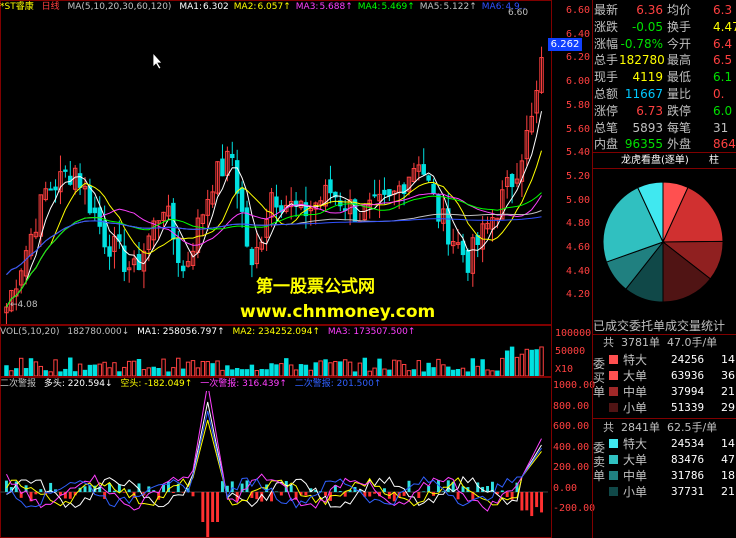 Image resolution: width=736 pixels, height=538 pixels. Describe the element at coordinates (664, 111) in the screenshot. I see `quote-row: 涨停 6.73 跌停 6.0` at that location.